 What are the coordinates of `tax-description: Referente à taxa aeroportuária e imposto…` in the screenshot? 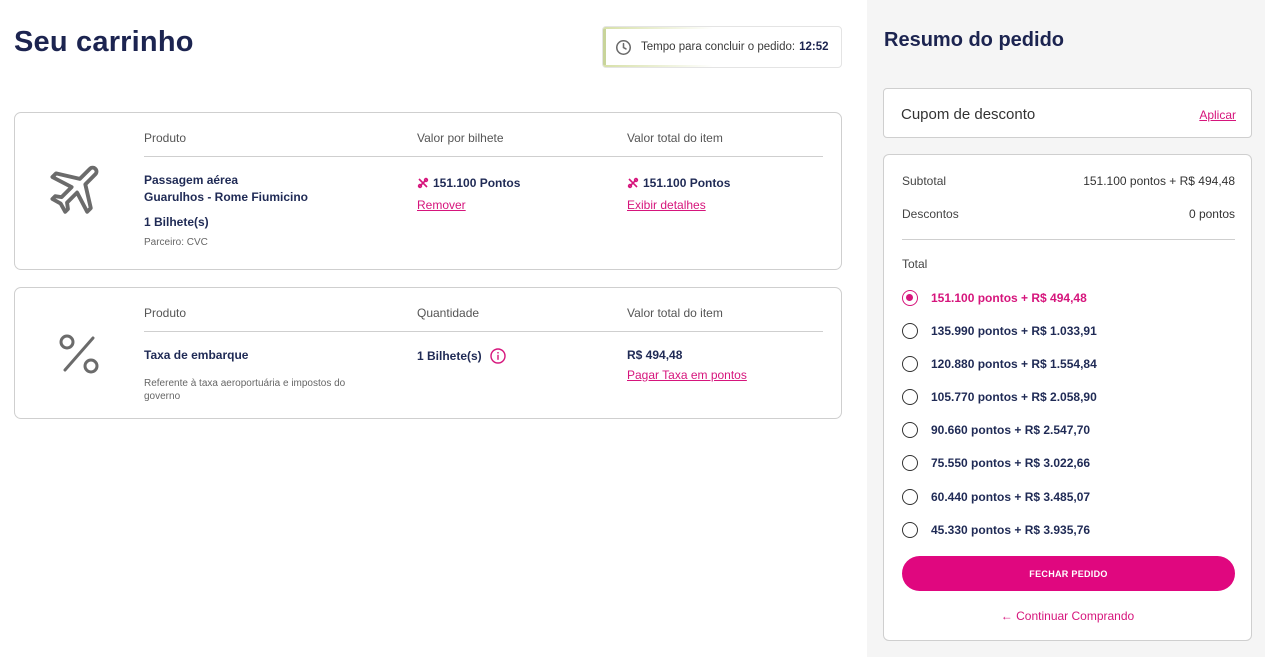 It's located at (245, 390).